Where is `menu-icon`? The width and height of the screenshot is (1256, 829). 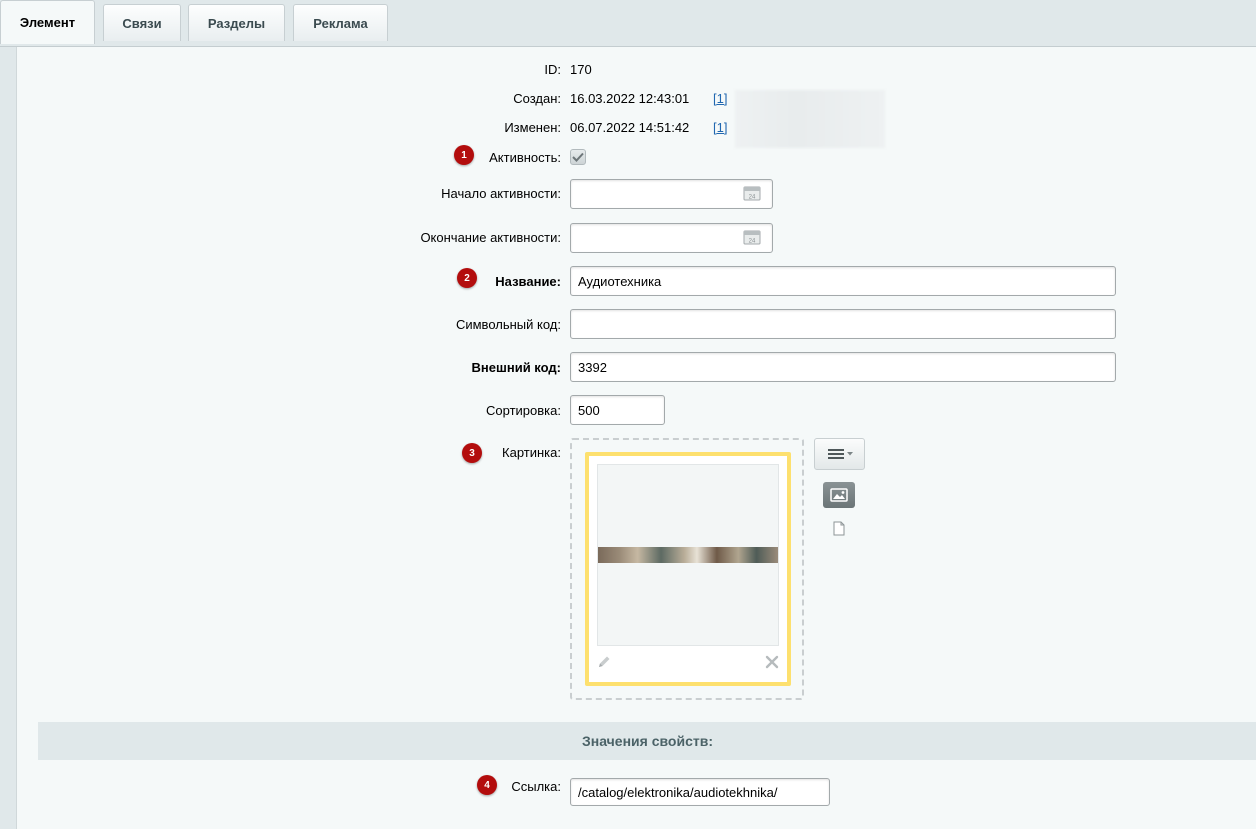 menu-icon is located at coordinates (840, 454).